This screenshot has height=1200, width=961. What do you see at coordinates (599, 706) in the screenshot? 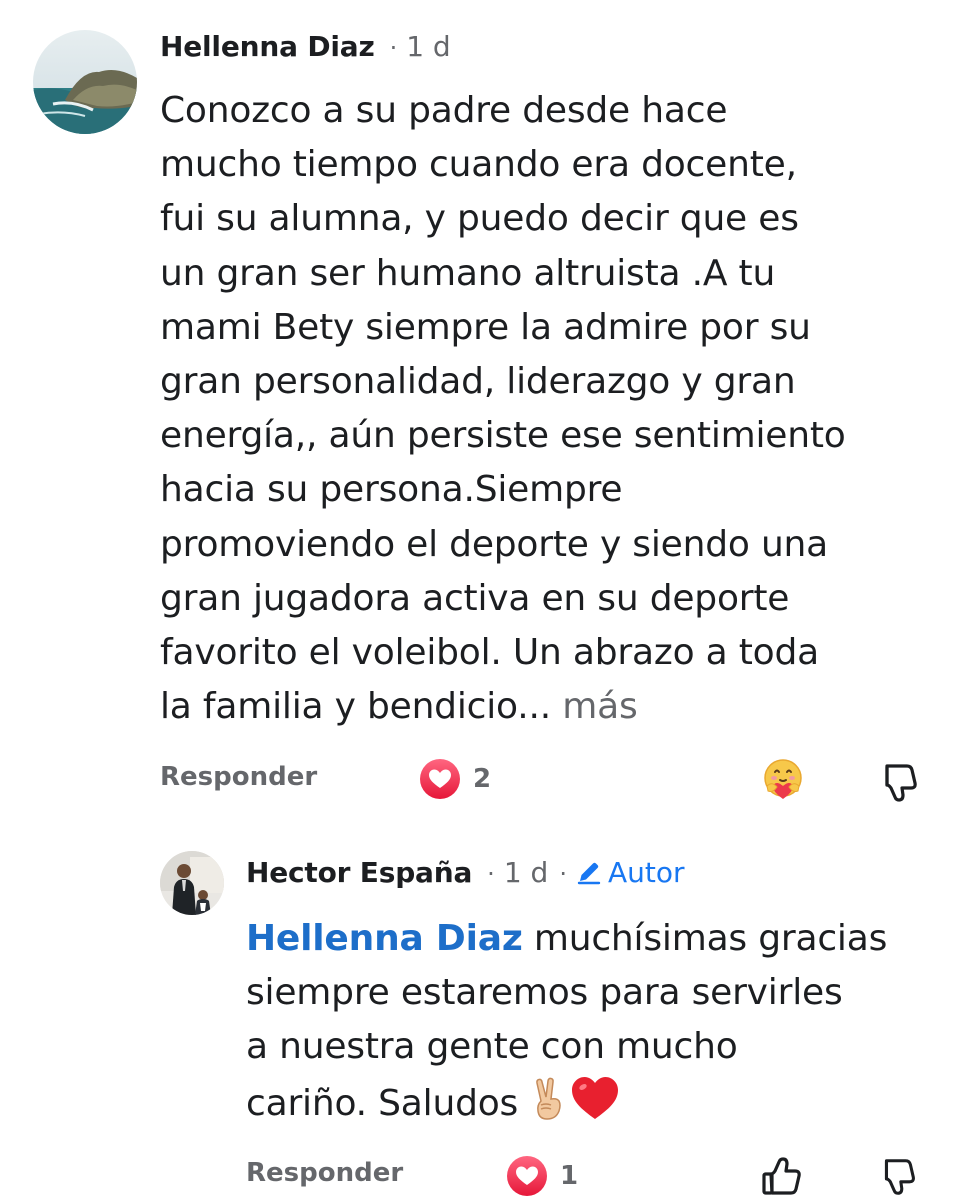
I see `see-more-link: más` at bounding box center [599, 706].